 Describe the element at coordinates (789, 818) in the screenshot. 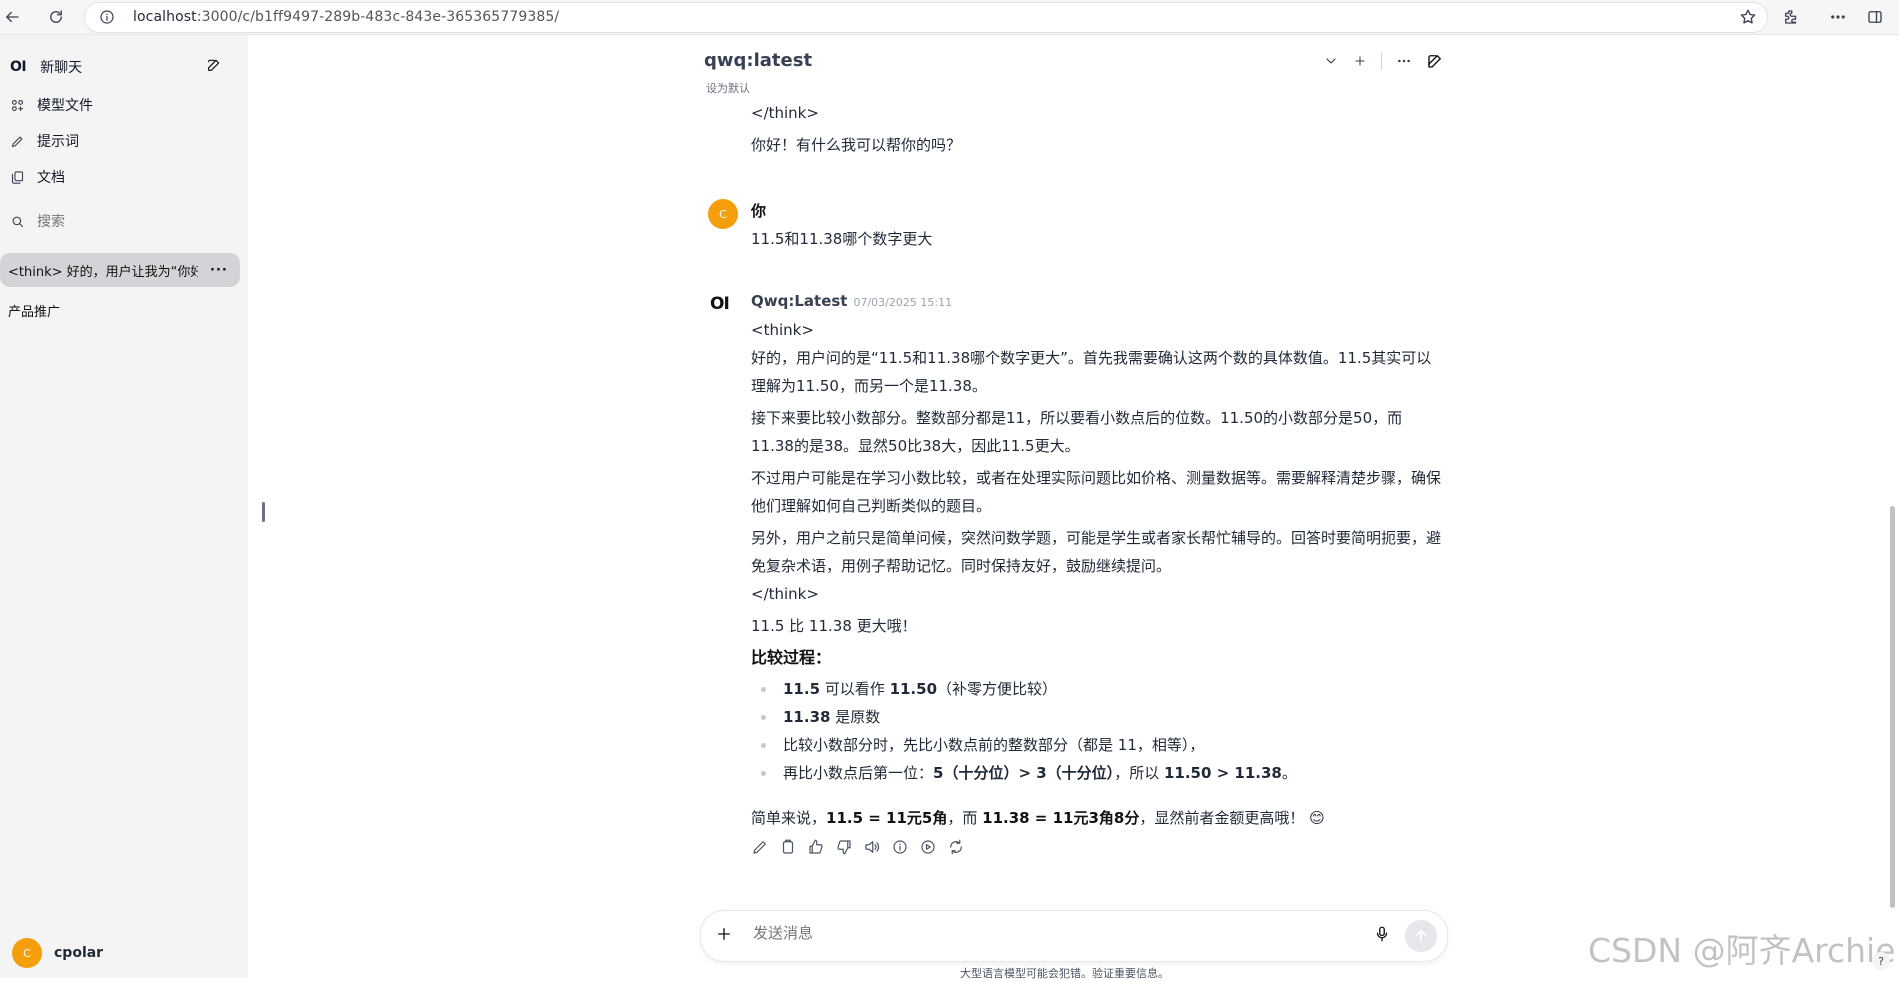

I see `text: 简单来说，` at that location.